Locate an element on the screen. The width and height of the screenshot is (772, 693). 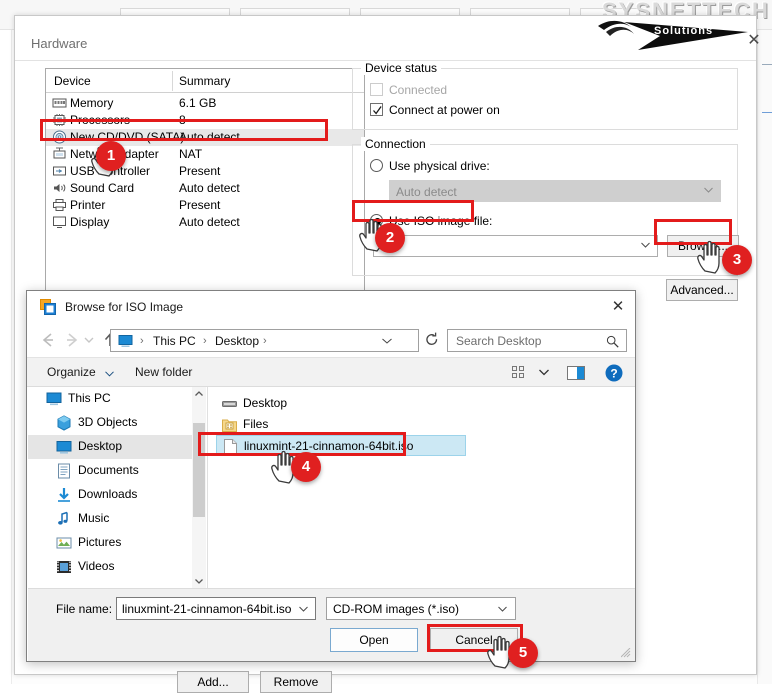
videos-icon is located at coordinates (64, 567).